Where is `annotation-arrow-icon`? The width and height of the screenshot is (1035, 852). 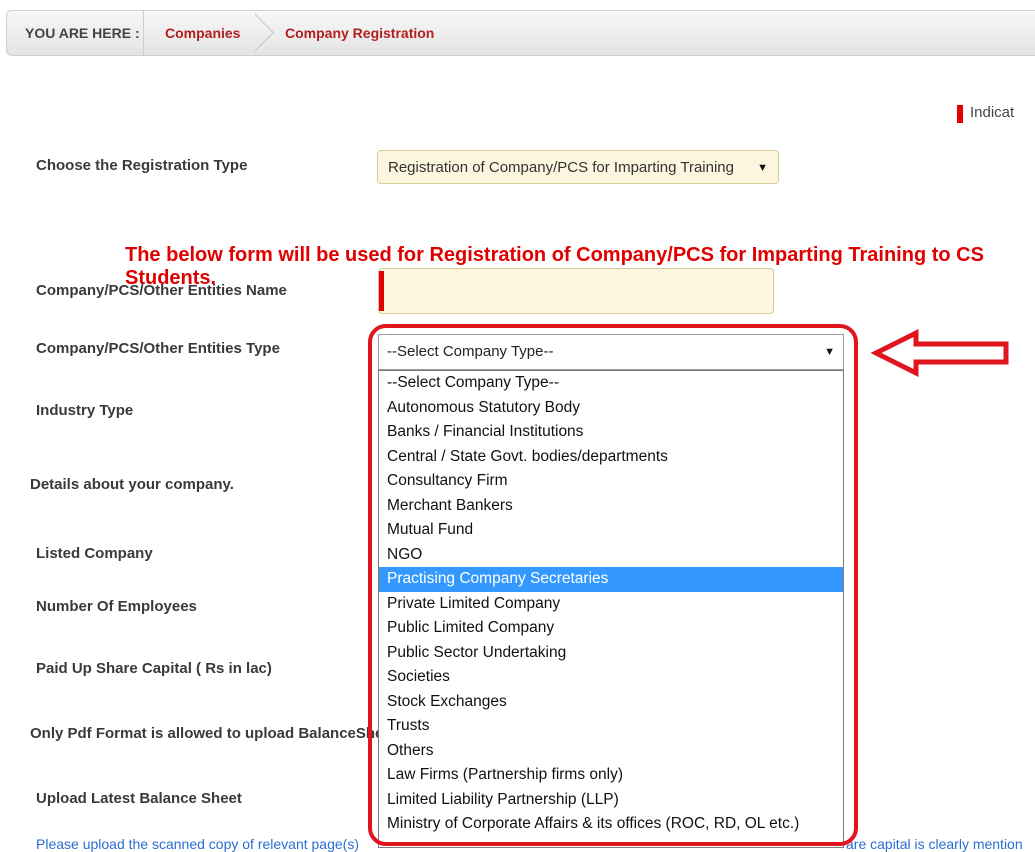 annotation-arrow-icon is located at coordinates (939, 353).